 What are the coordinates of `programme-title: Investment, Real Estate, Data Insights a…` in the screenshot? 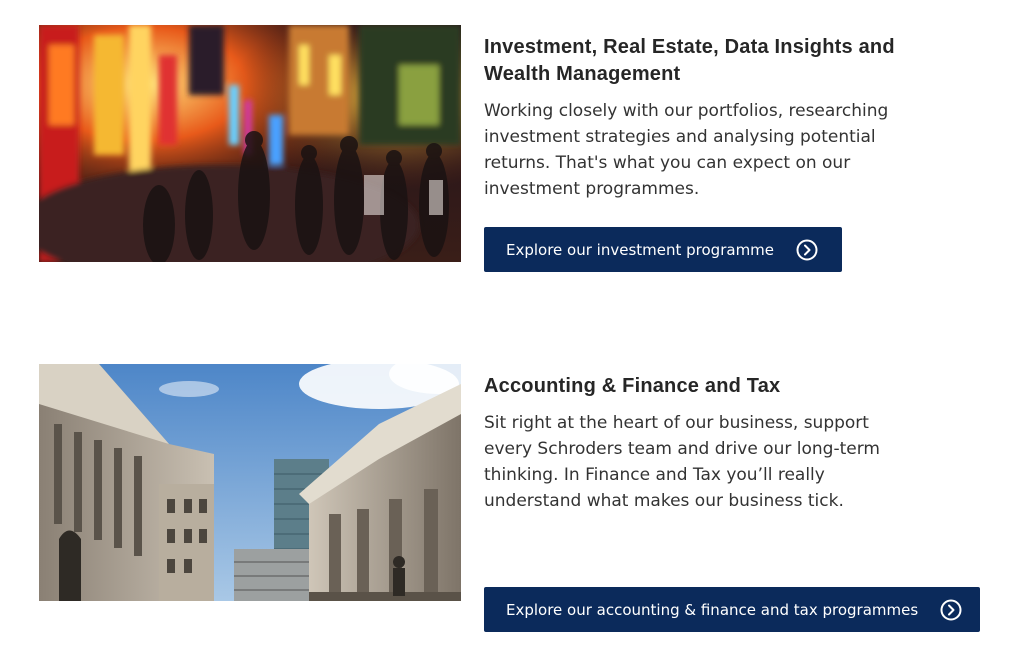 It's located at (689, 60).